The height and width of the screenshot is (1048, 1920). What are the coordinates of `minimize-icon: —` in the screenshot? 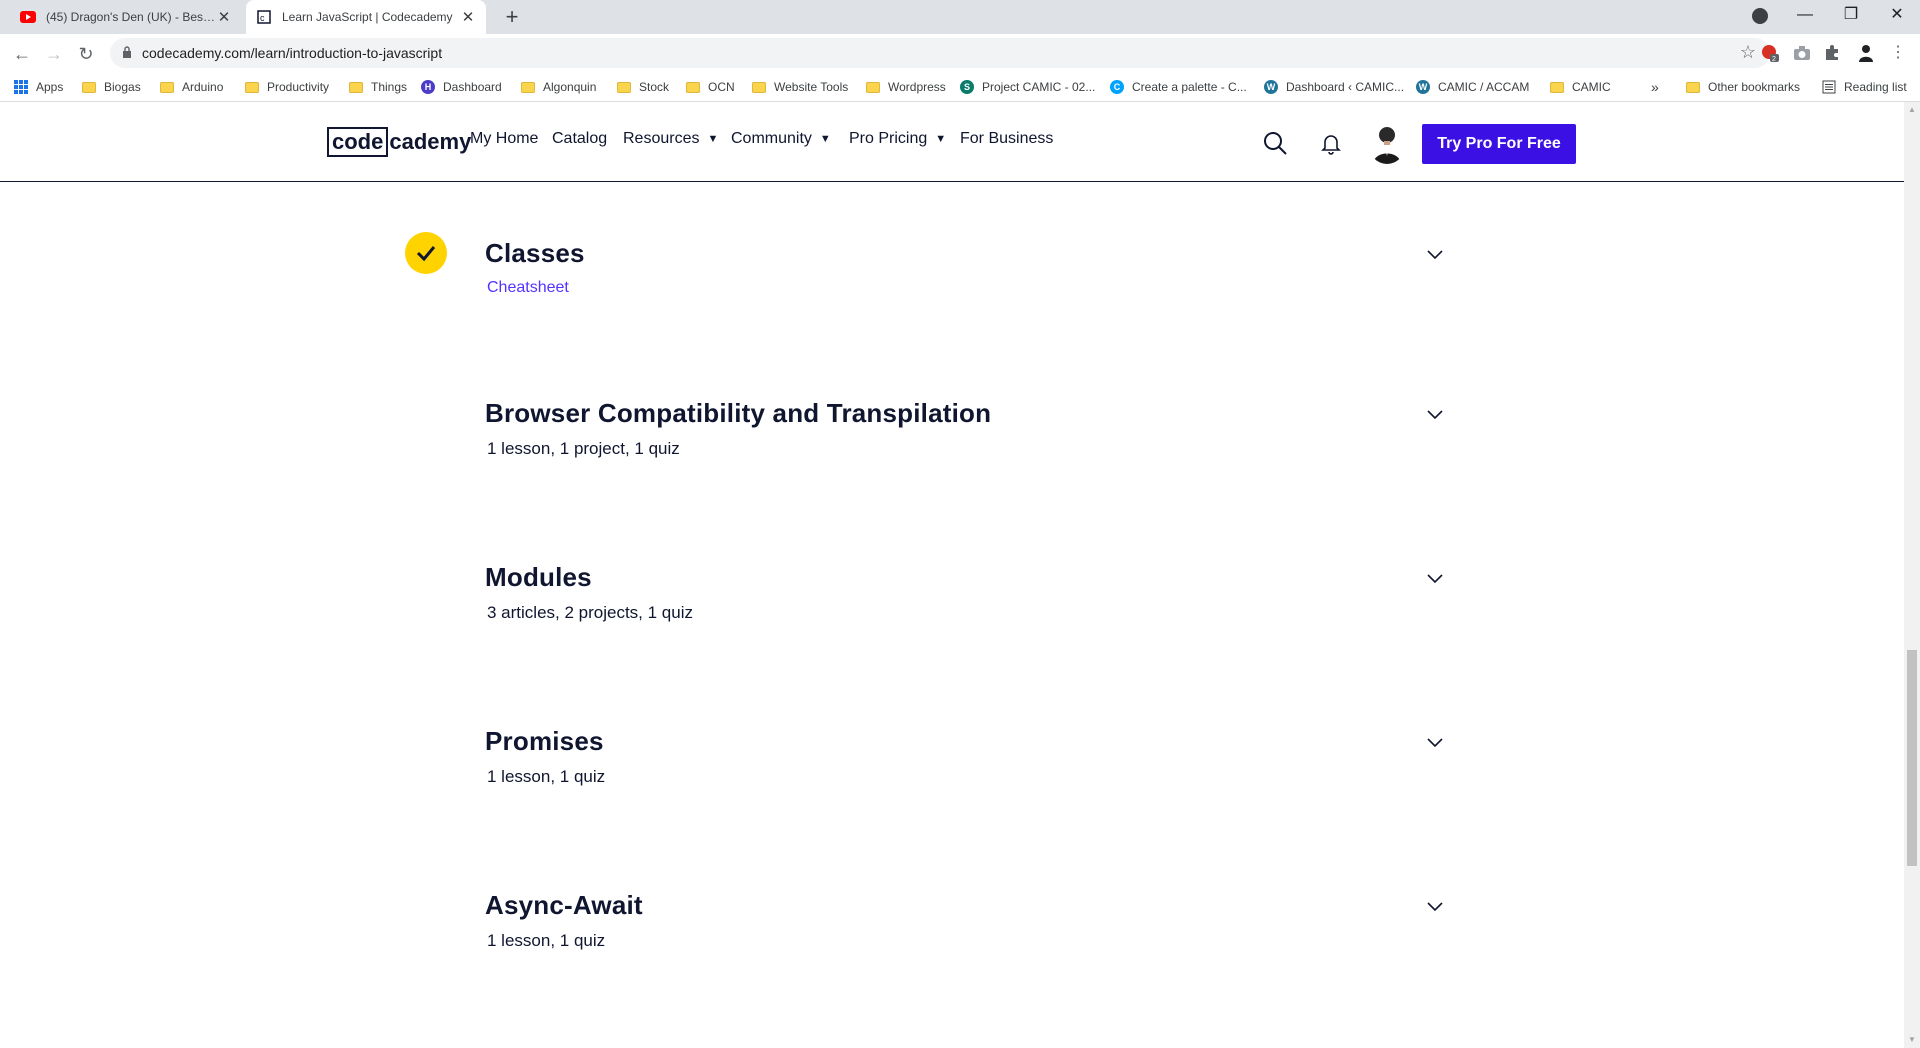 It's located at (1805, 15).